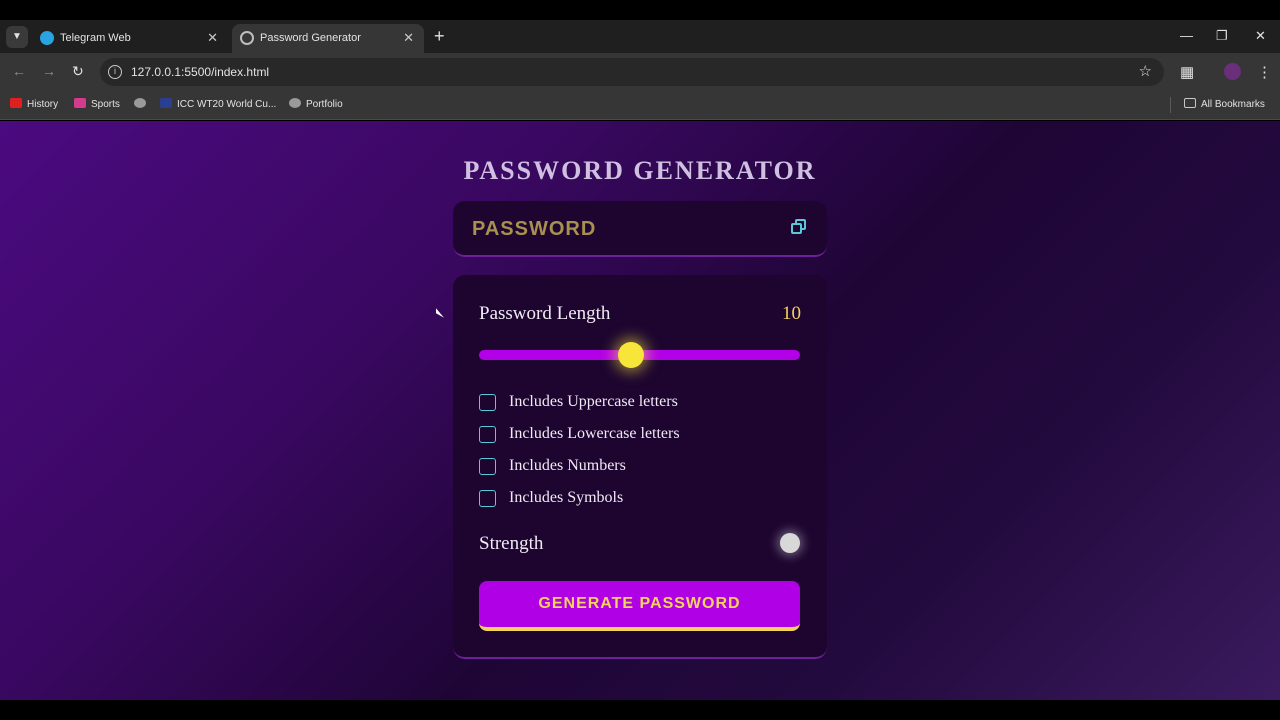 The image size is (1280, 720). I want to click on tab-title: Password Generator, so click(310, 38).